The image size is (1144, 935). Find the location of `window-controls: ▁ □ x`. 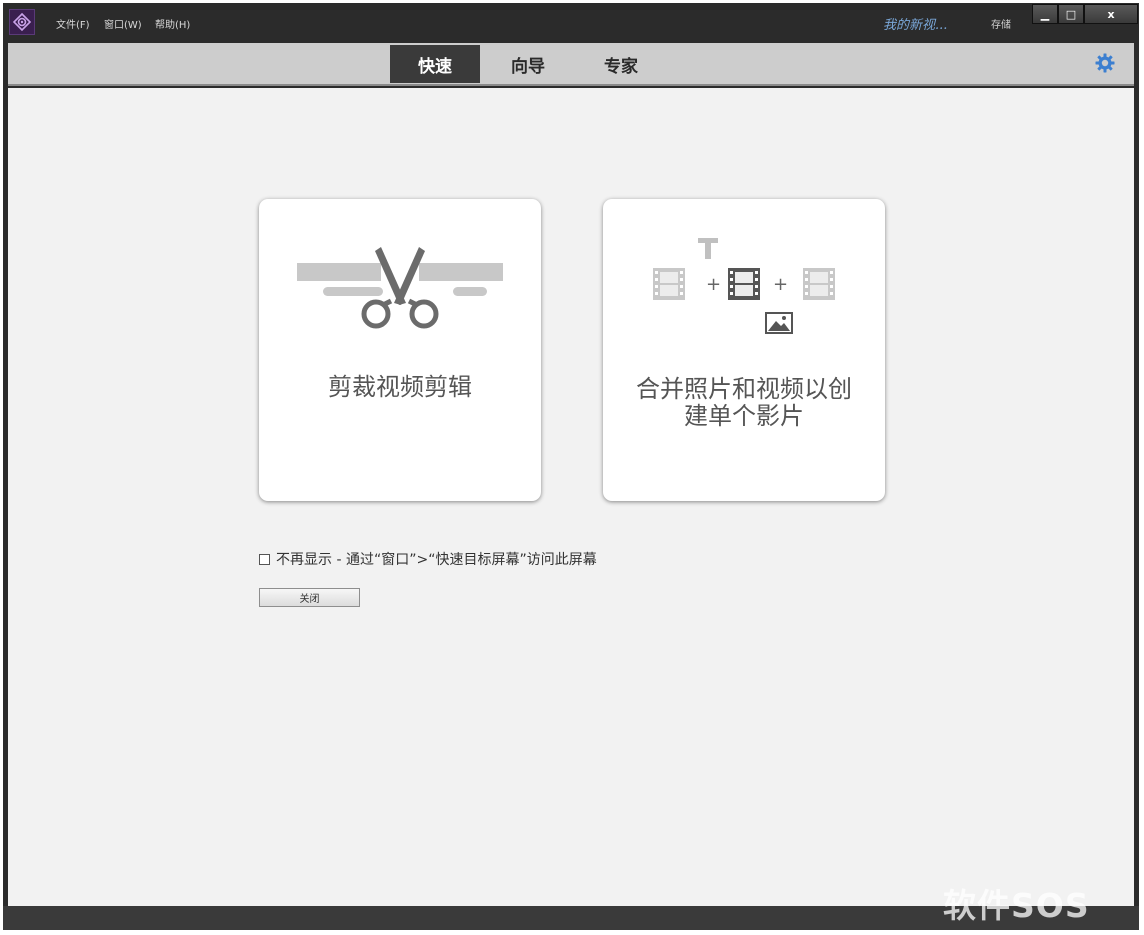

window-controls: ▁ □ x is located at coordinates (1085, 14).